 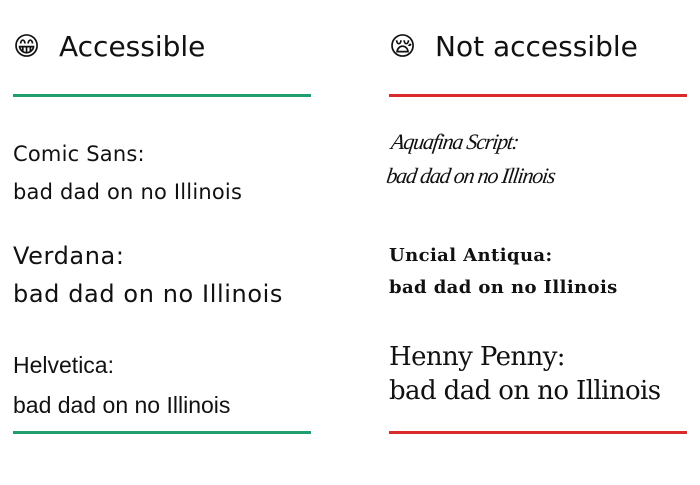 I want to click on helvetica-sample: Helvetica: bad dad on no Illinois, so click(x=121, y=385).